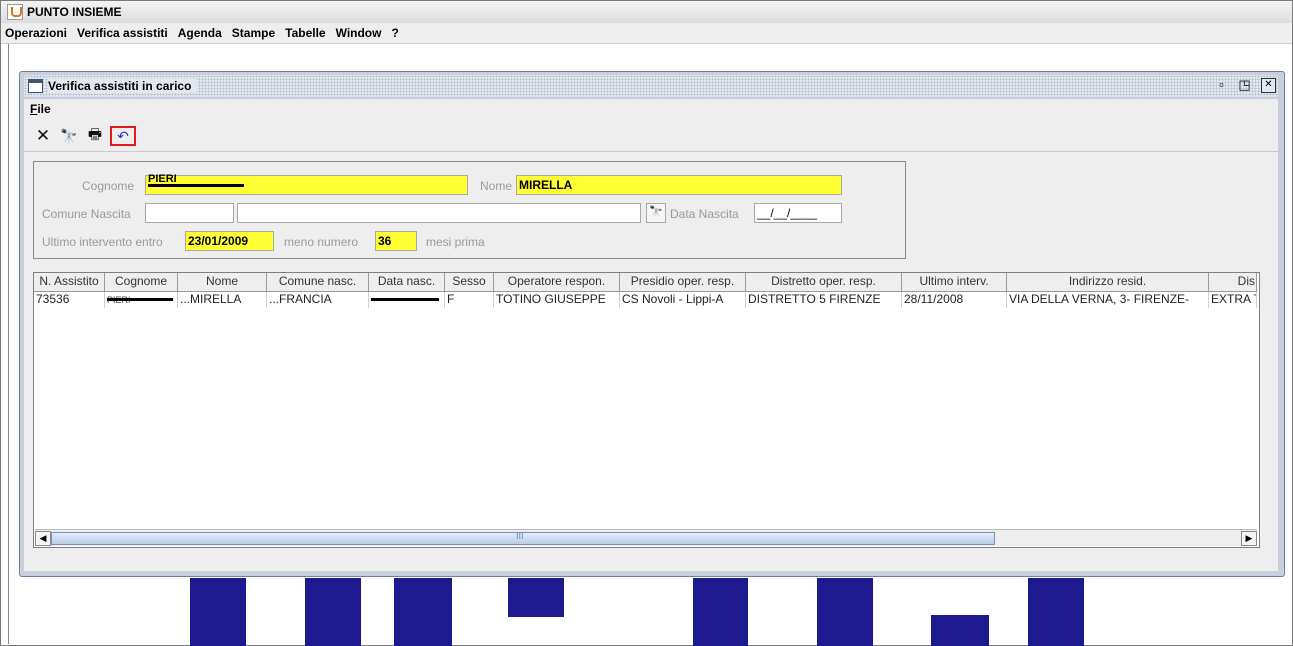  I want to click on cell-operatore: TOTINO GIUSEPPE, so click(557, 300).